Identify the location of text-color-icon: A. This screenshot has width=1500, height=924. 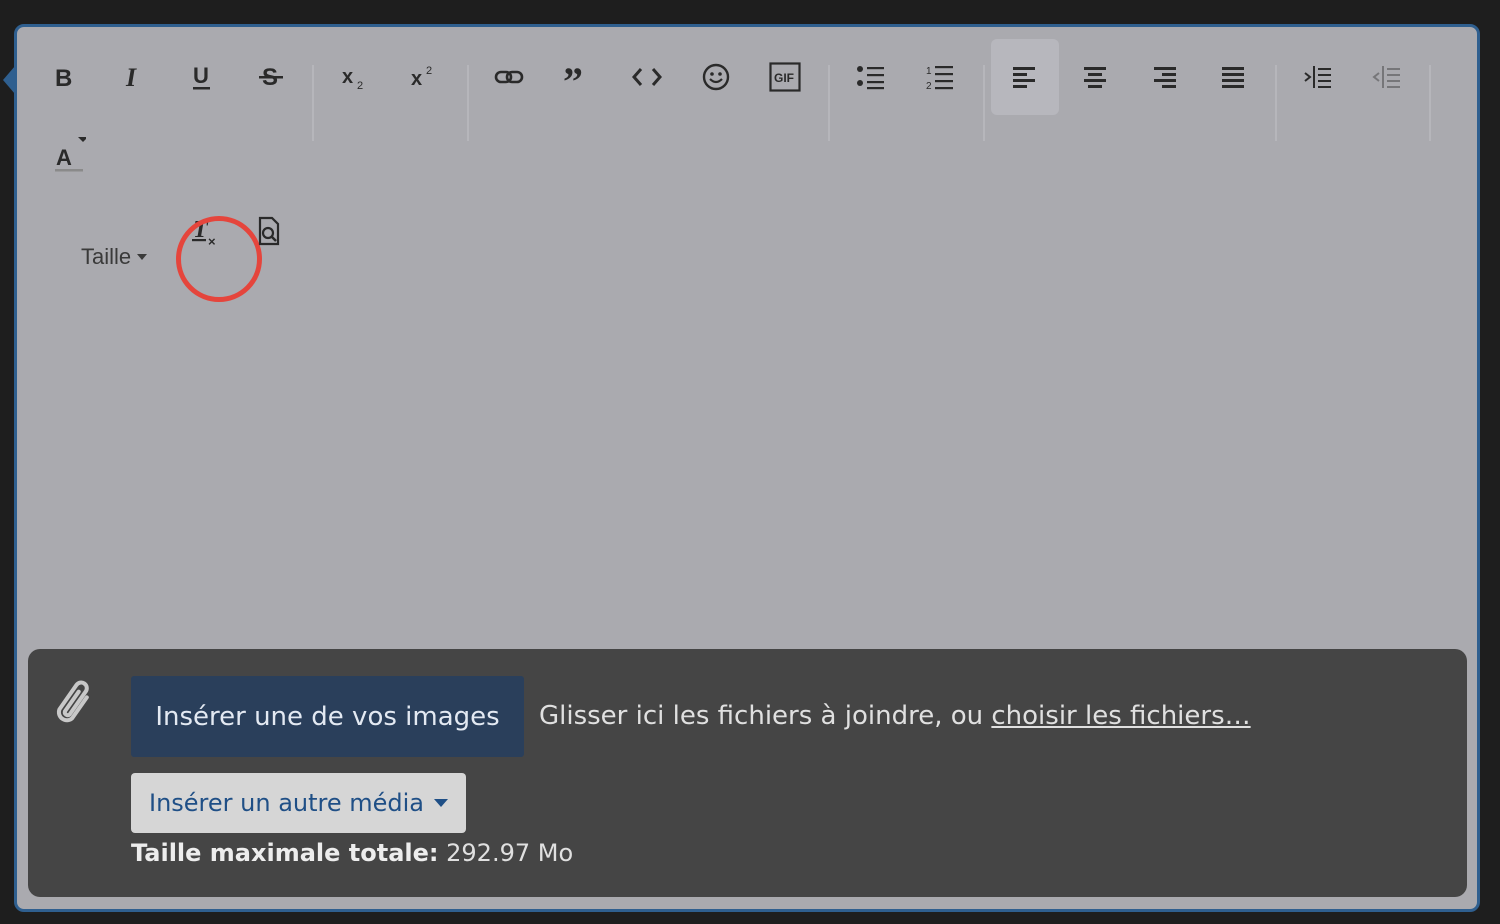
(70, 154).